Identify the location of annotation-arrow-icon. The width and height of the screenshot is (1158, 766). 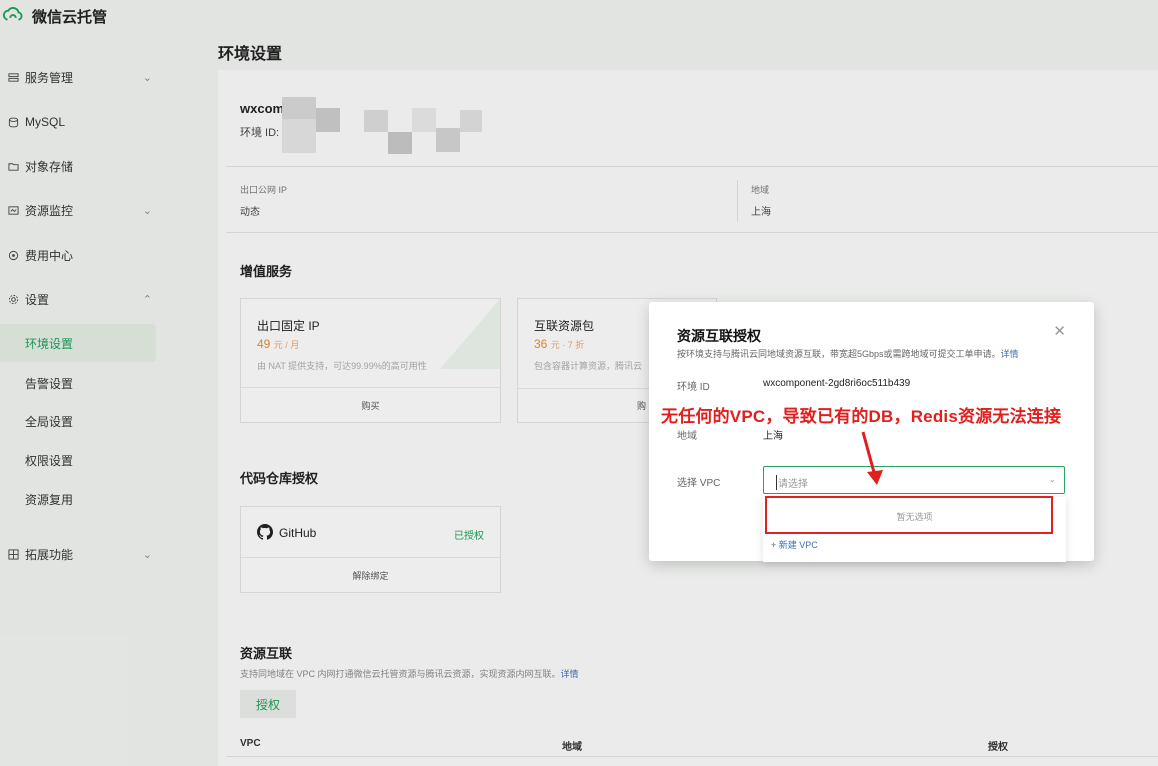
(872, 458).